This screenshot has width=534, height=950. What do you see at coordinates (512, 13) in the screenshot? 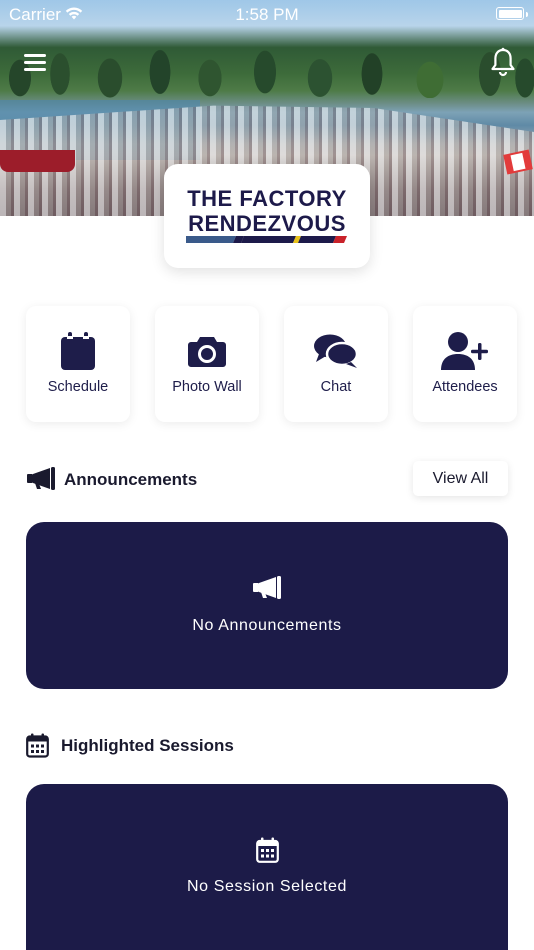
I see `battery-icon` at bounding box center [512, 13].